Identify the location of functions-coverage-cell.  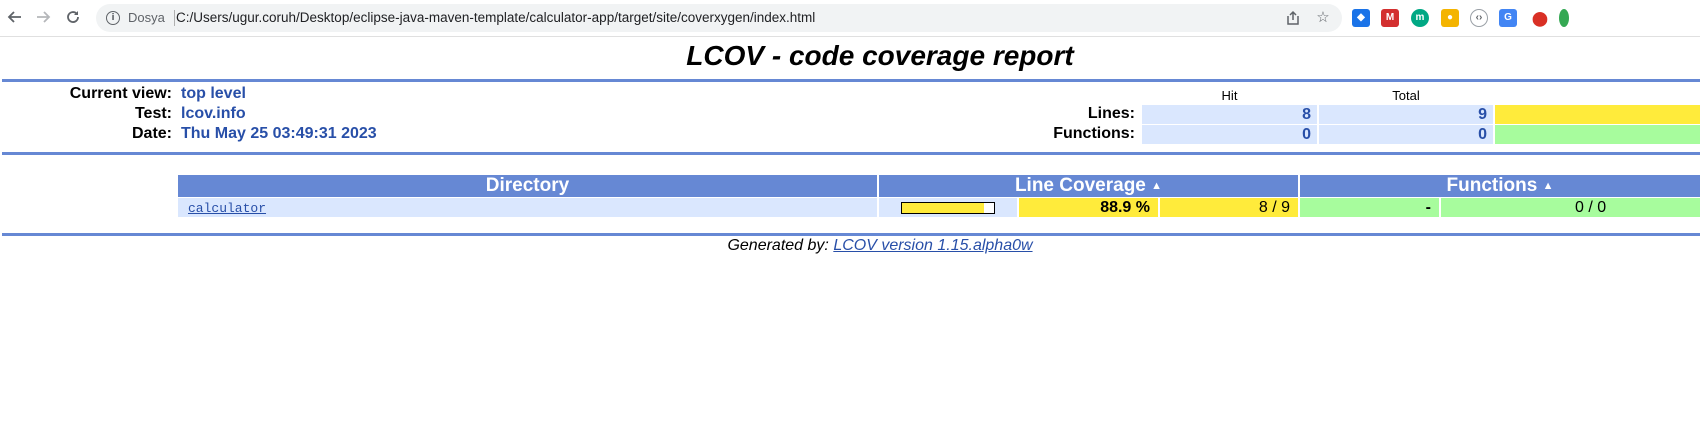
(1597, 134).